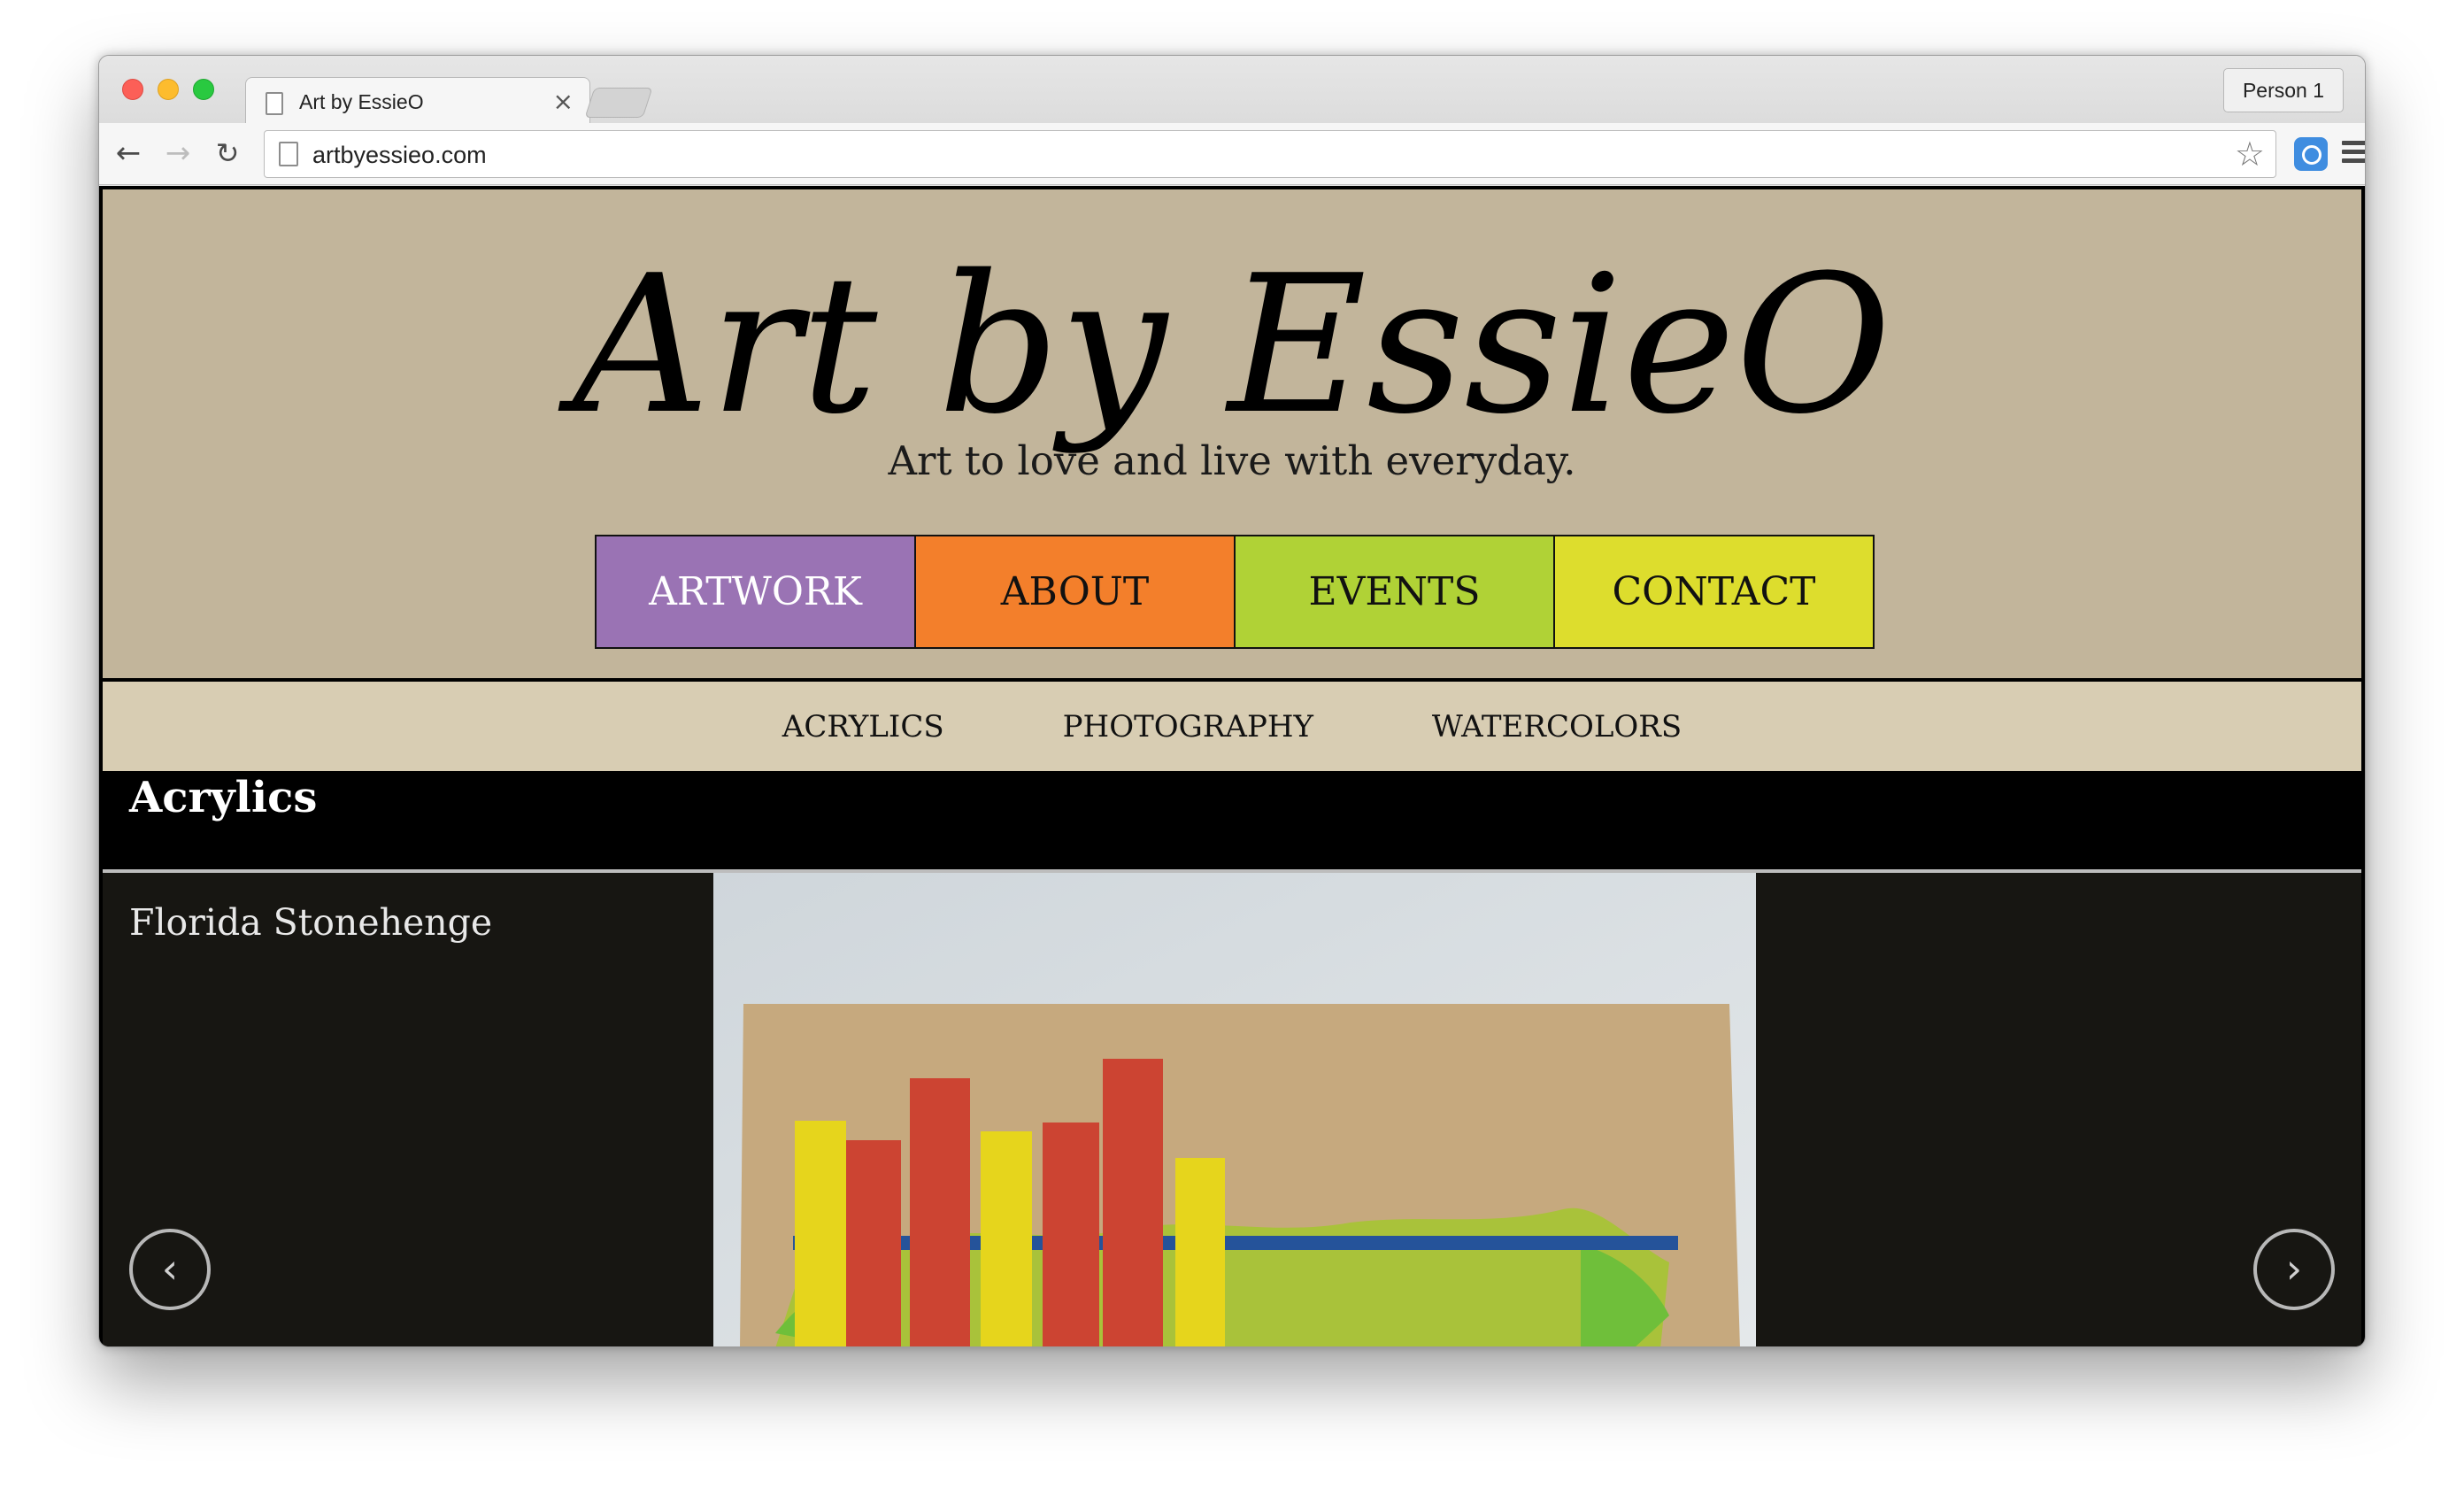  What do you see at coordinates (2283, 90) in the screenshot?
I see `profile-button: Person 1` at bounding box center [2283, 90].